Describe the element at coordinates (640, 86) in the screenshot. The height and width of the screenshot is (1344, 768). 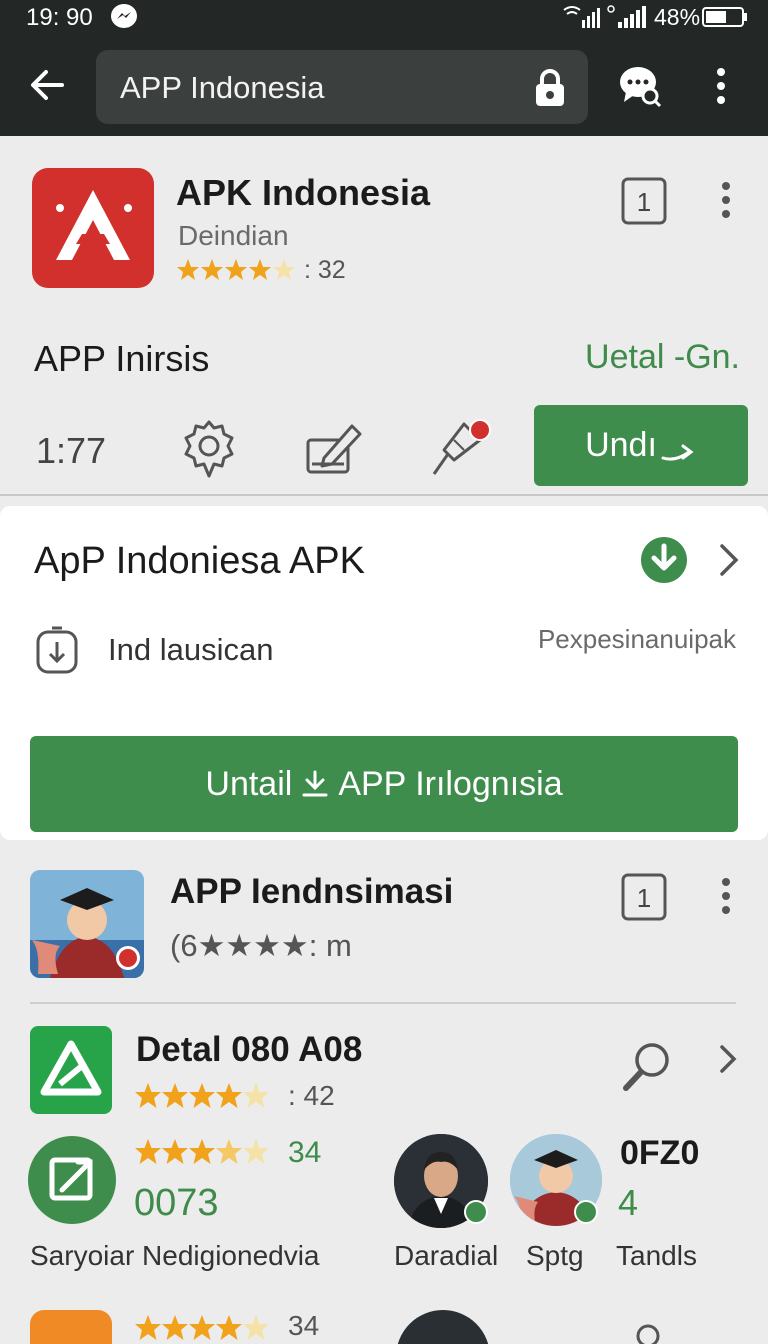
I see `chat-search-icon` at that location.